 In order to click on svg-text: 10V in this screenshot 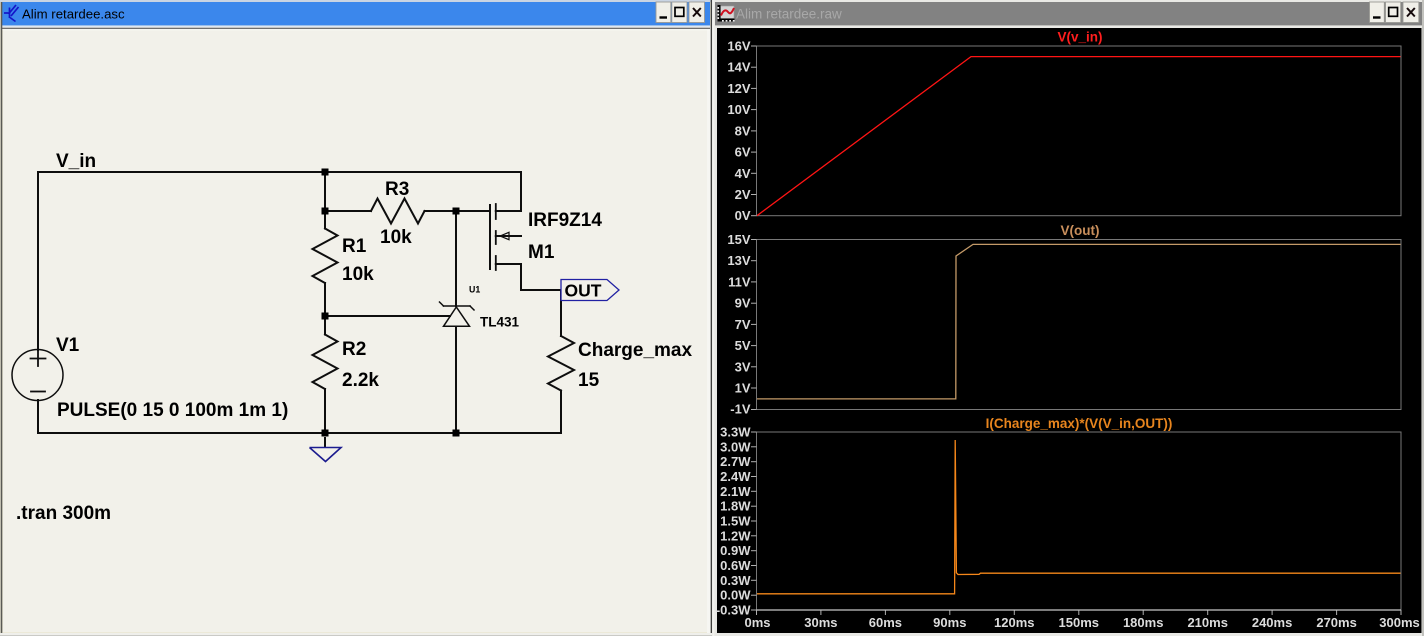, I will do `click(738, 109)`.